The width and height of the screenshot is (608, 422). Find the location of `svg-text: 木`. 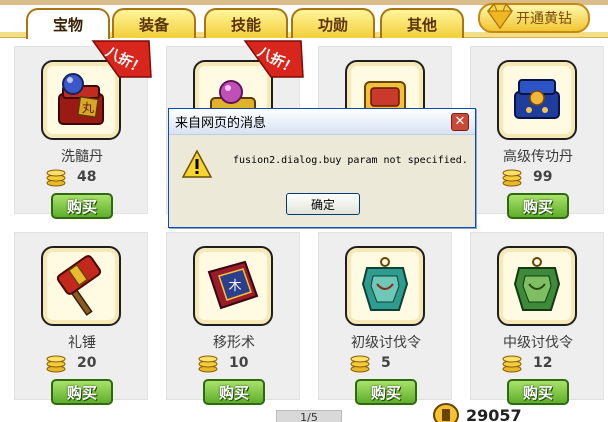

svg-text: 木 is located at coordinates (234, 286).